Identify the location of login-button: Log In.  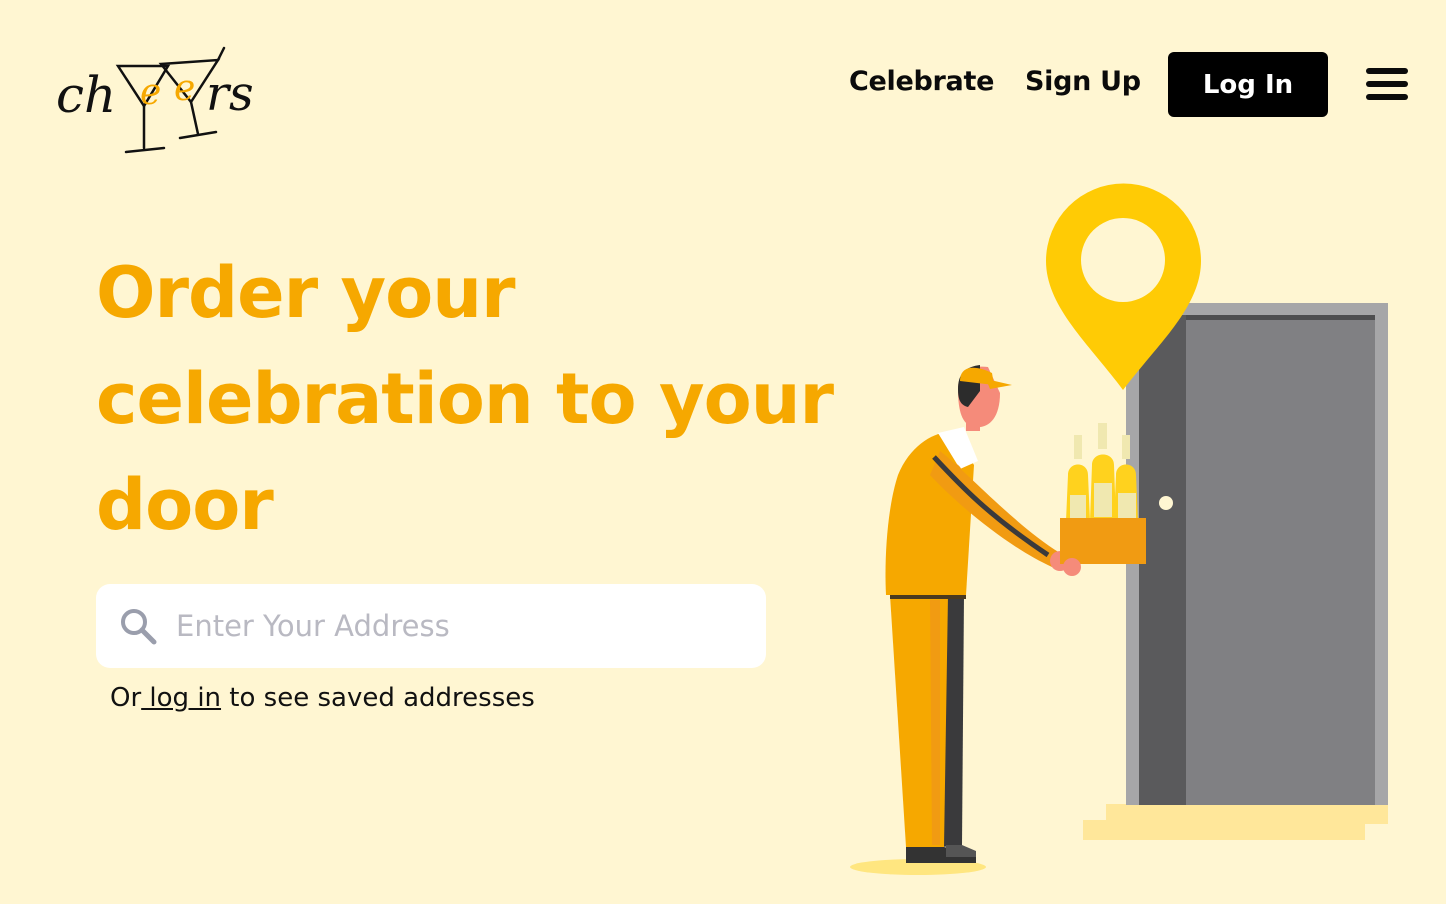
(1248, 84).